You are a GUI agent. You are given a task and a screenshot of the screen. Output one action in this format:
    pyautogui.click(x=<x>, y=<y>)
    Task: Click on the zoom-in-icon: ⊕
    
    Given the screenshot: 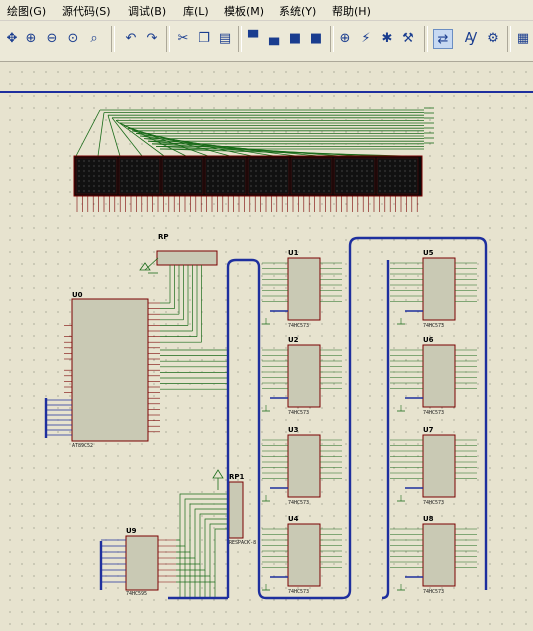 What is the action you would take?
    pyautogui.click(x=31, y=38)
    